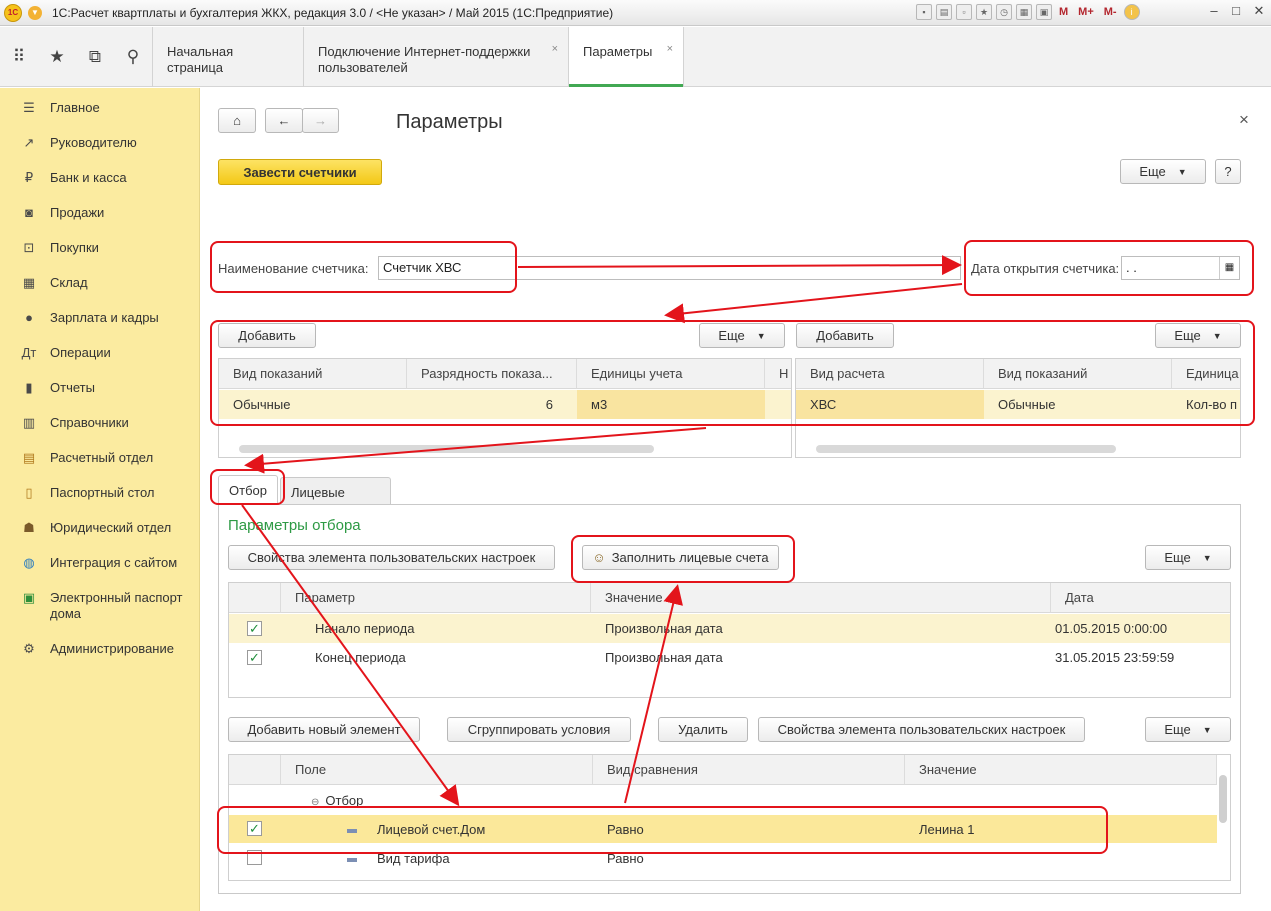 Image resolution: width=1271 pixels, height=911 pixels. I want to click on create-counters-button: Завести счетчики, so click(300, 172).